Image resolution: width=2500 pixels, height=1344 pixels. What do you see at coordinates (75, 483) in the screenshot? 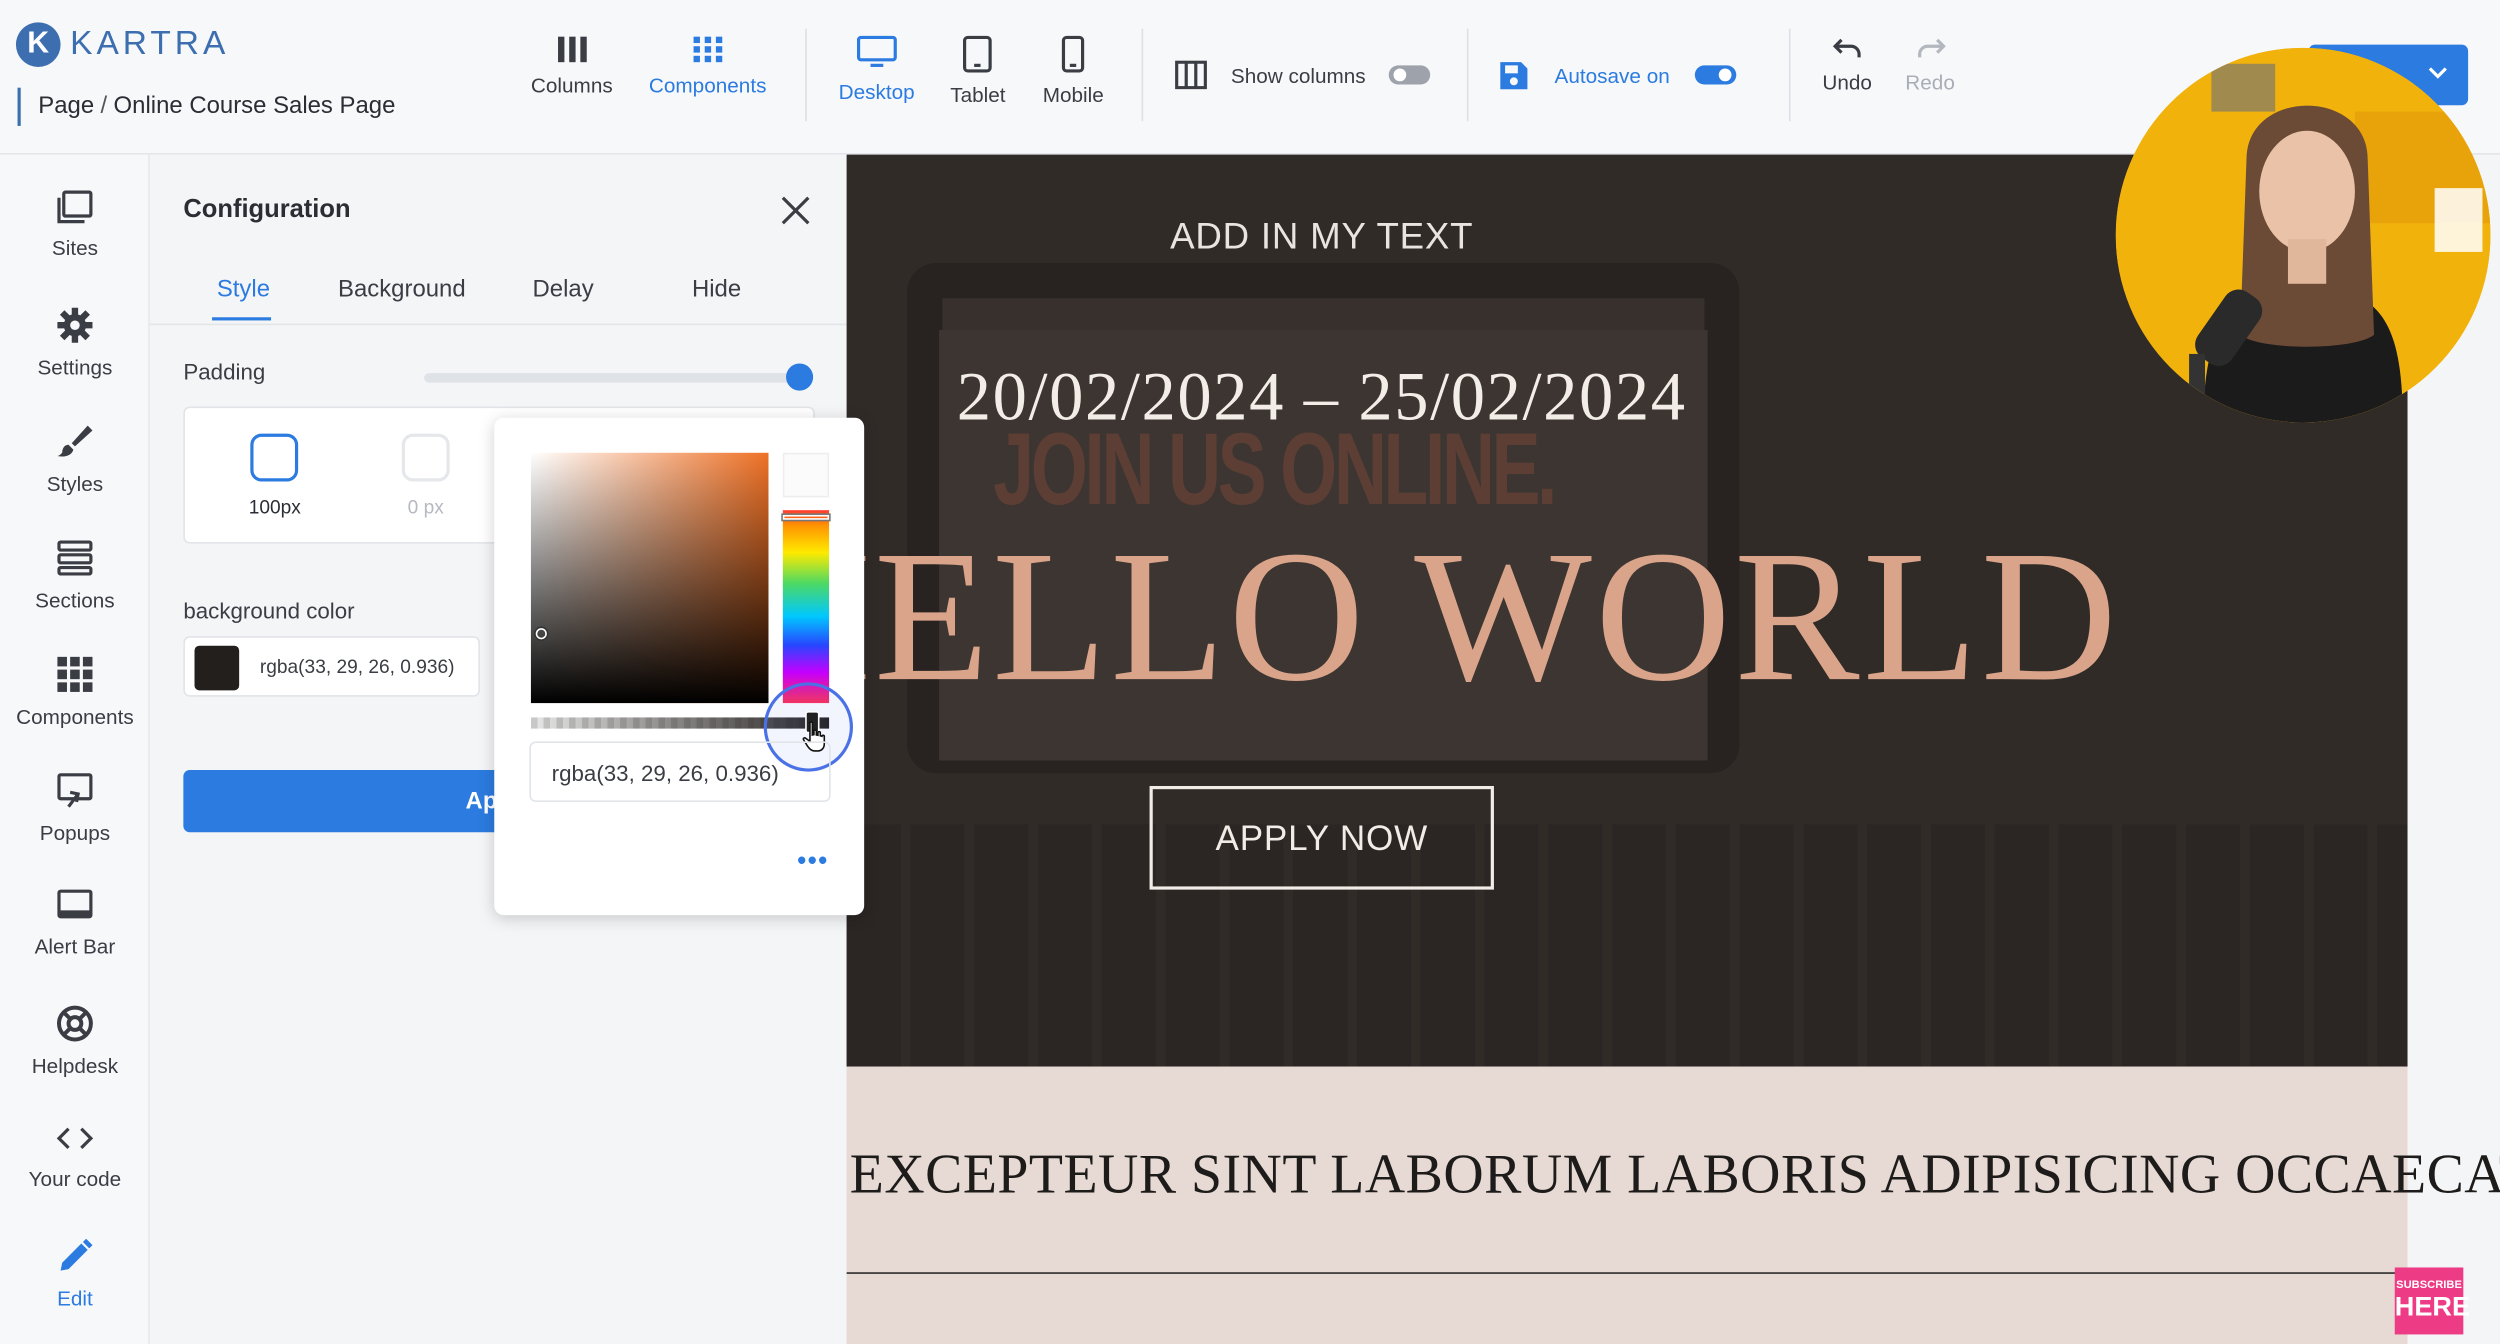
I see `sidebar-item-label: Styles` at bounding box center [75, 483].